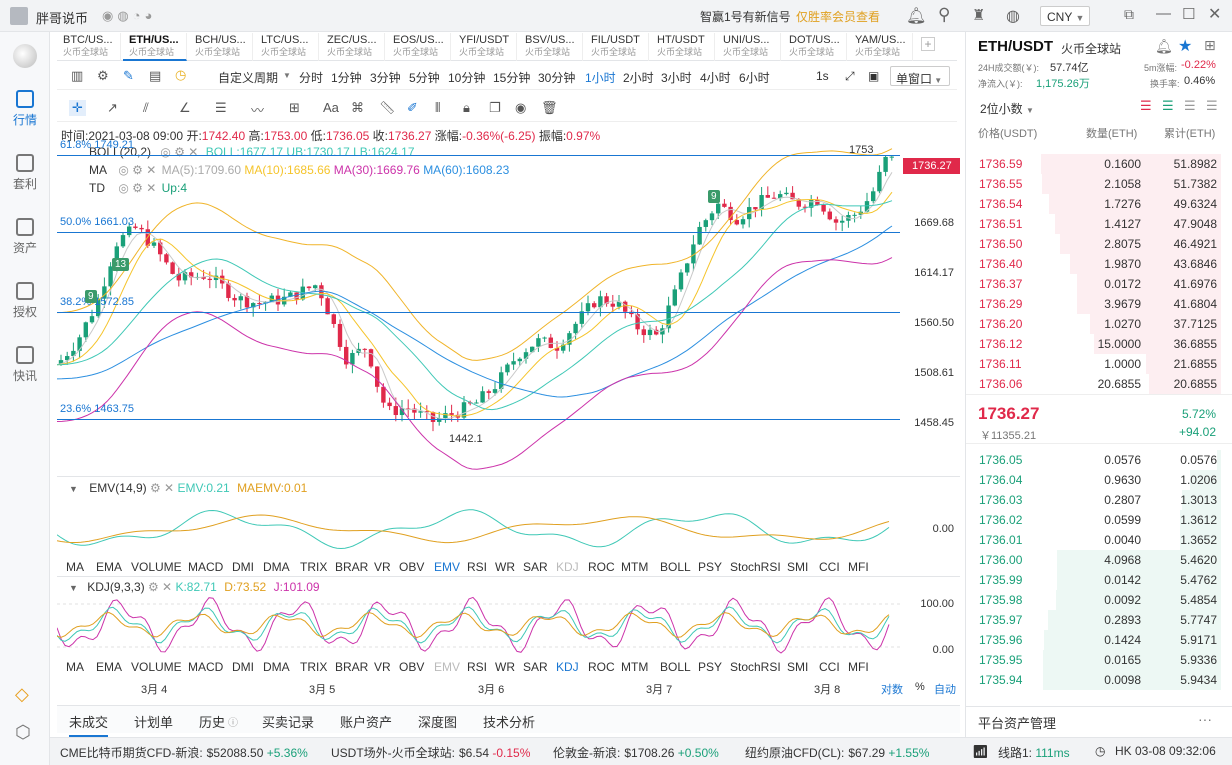 The height and width of the screenshot is (765, 1232). Describe the element at coordinates (419, 47) in the screenshot. I see `tab-5: EOS/US... 火币全球站` at that location.